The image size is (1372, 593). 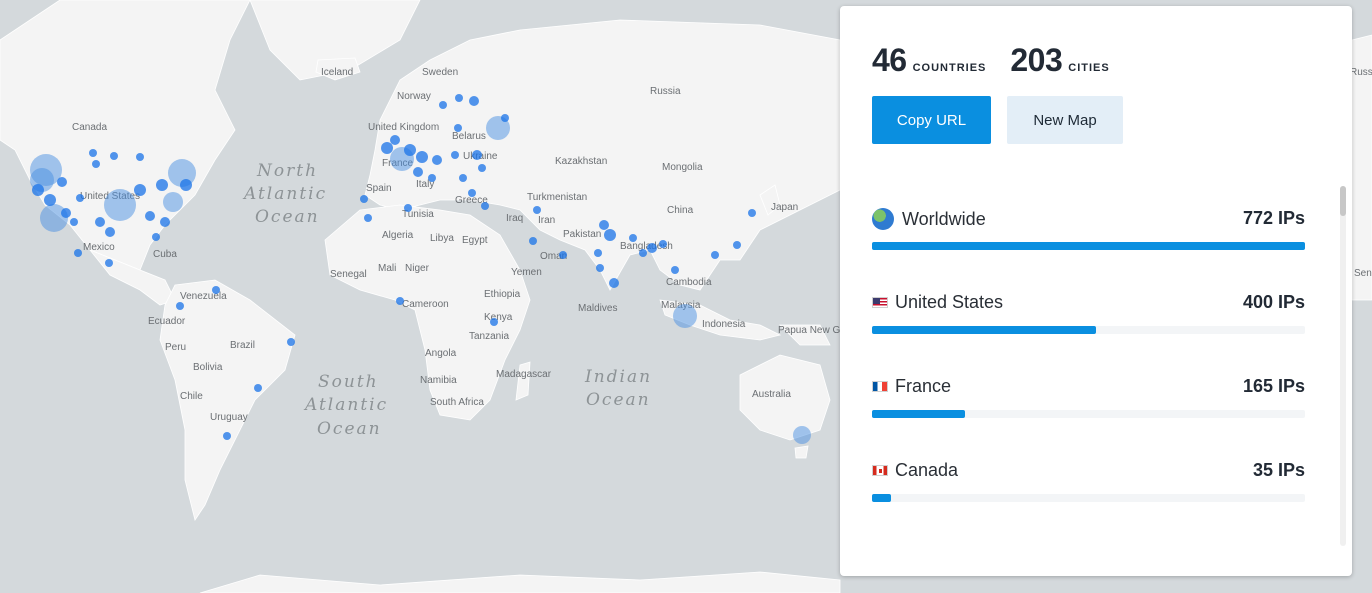 I want to click on map-label-belarus: Belarus, so click(x=469, y=136).